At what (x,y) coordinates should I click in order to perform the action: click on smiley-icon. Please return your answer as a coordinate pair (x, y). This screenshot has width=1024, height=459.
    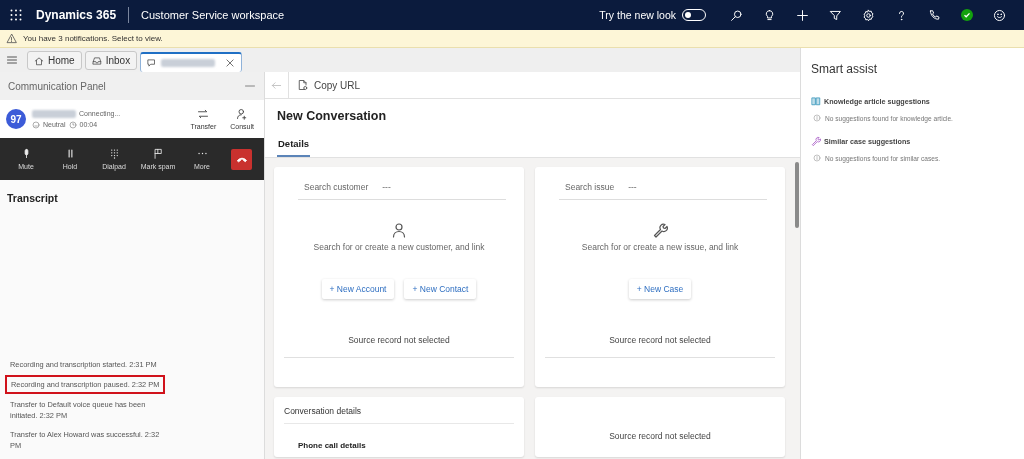
    Looking at the image, I should click on (999, 15).